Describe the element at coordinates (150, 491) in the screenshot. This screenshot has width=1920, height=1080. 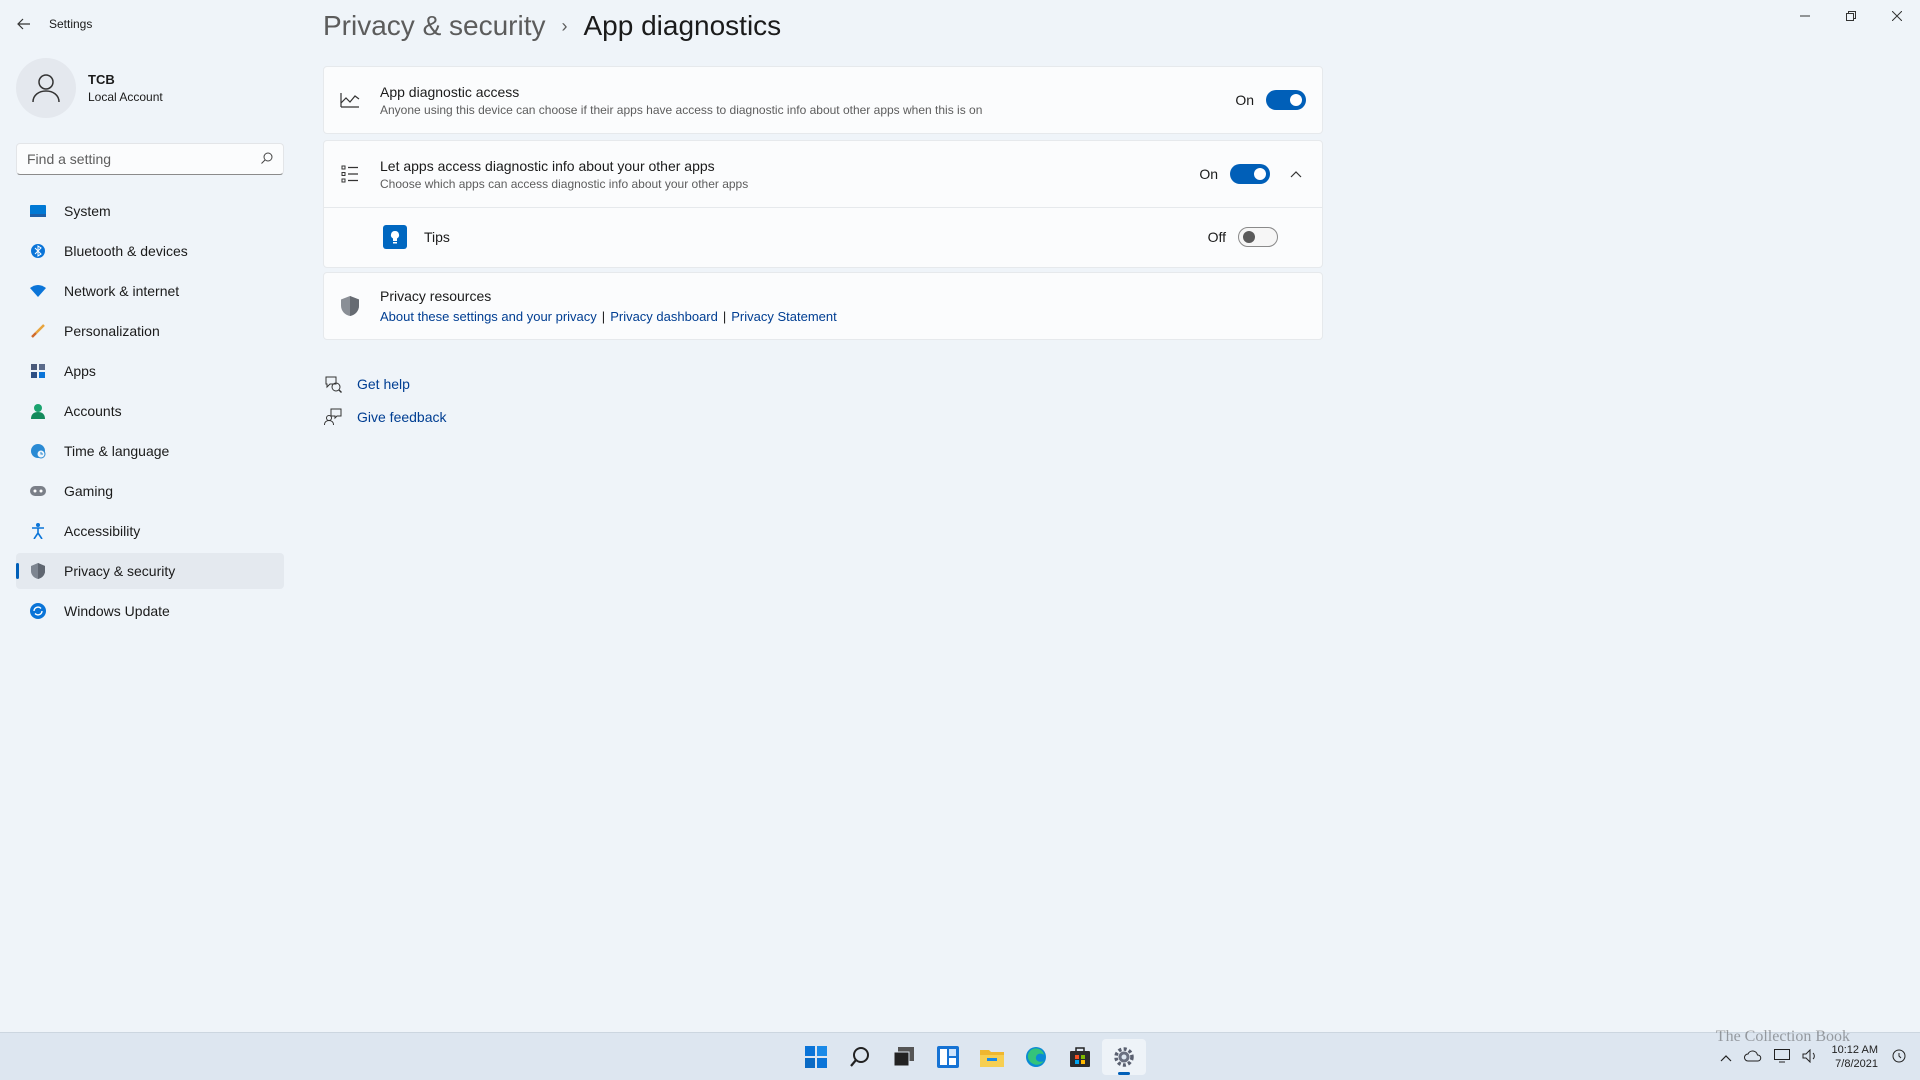
I see `sidebar-item-gaming: Gaming` at that location.